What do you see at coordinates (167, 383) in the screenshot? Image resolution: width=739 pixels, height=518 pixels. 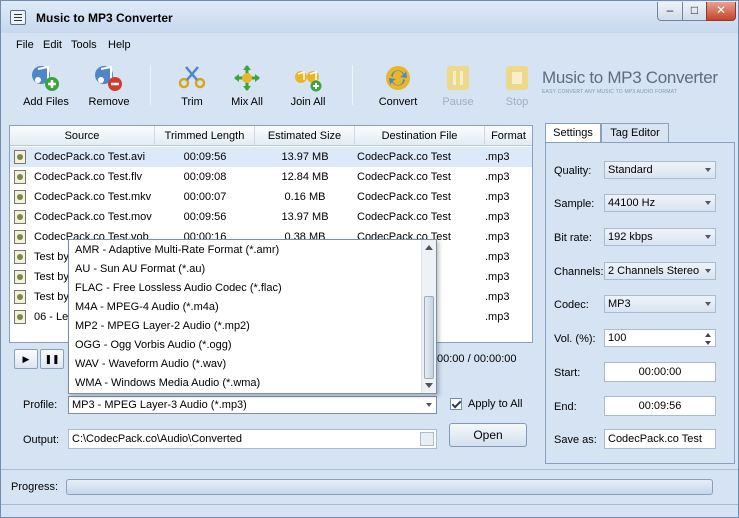 I see `dropdown-option: WMA - Windows Media Audio (*.wma)` at bounding box center [167, 383].